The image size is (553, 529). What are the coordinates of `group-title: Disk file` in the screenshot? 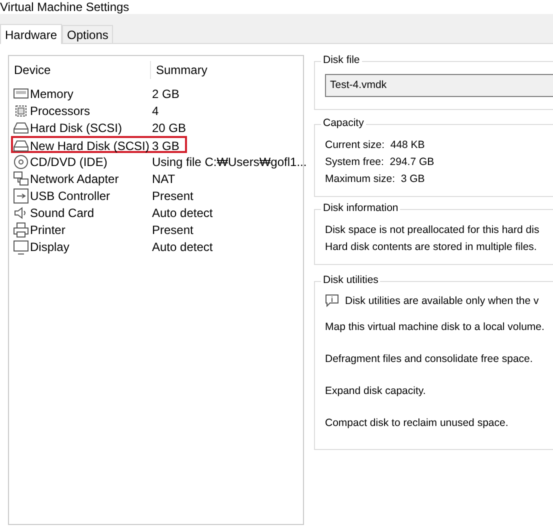 It's located at (341, 60).